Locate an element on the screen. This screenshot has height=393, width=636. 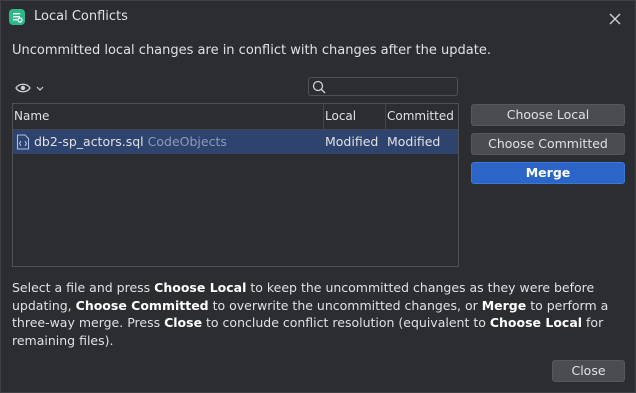
view-options-button is located at coordinates (31, 87).